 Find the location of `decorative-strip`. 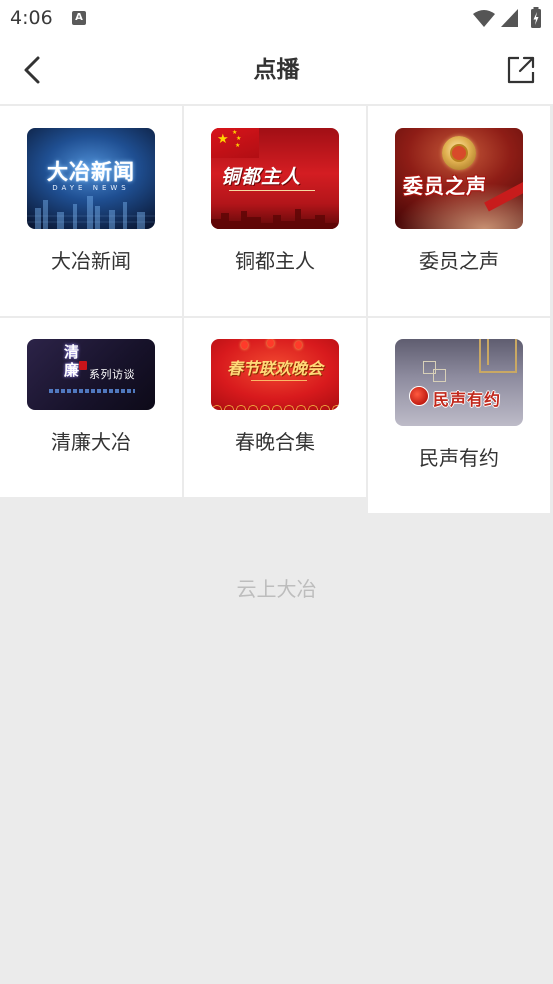

decorative-strip is located at coordinates (92, 391).